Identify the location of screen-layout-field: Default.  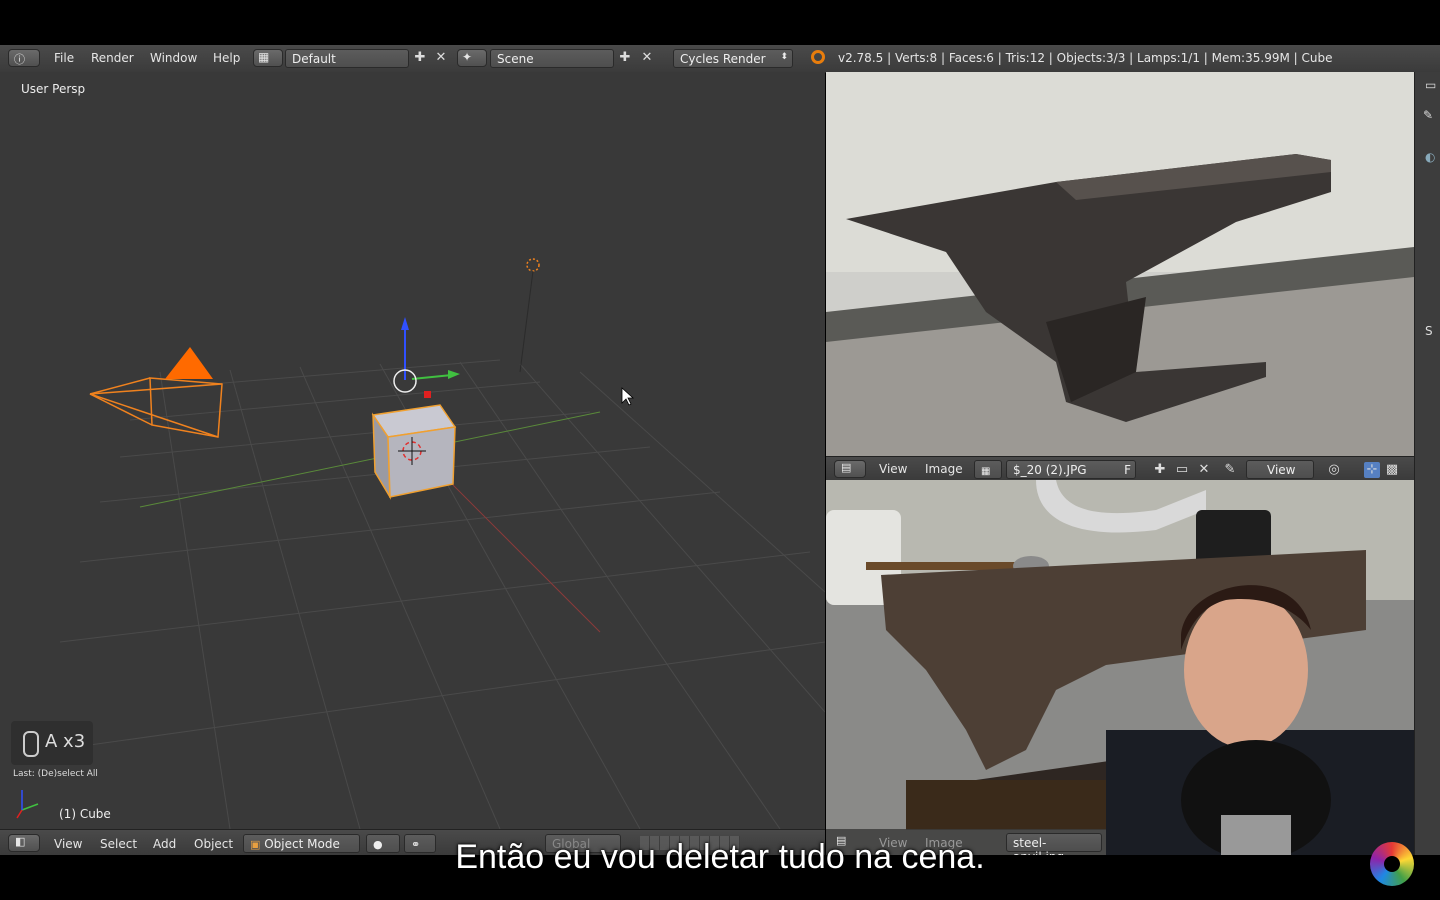
(347, 58).